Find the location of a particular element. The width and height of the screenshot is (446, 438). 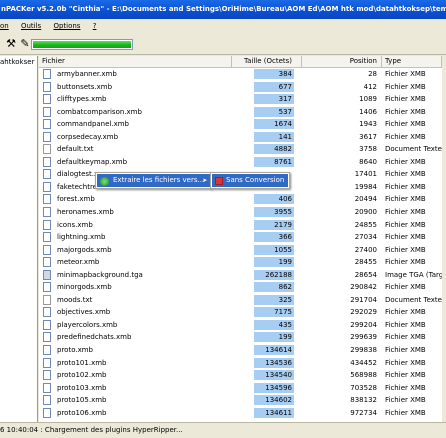

progress-fill is located at coordinates (82, 44).